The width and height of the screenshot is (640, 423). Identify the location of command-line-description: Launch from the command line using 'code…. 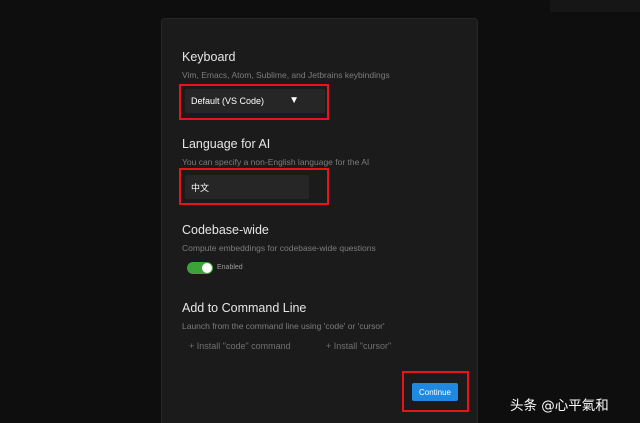
(283, 326).